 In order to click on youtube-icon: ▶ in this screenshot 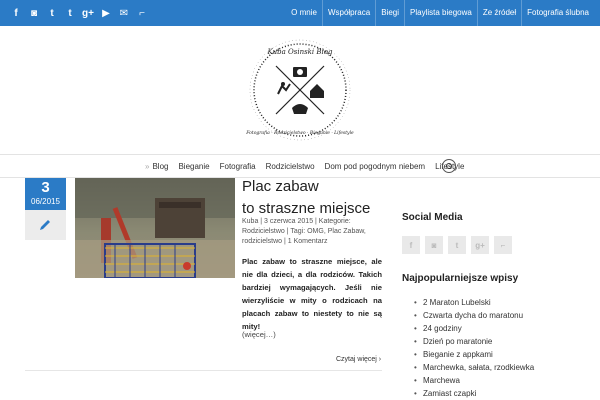, I will do `click(106, 13)`.